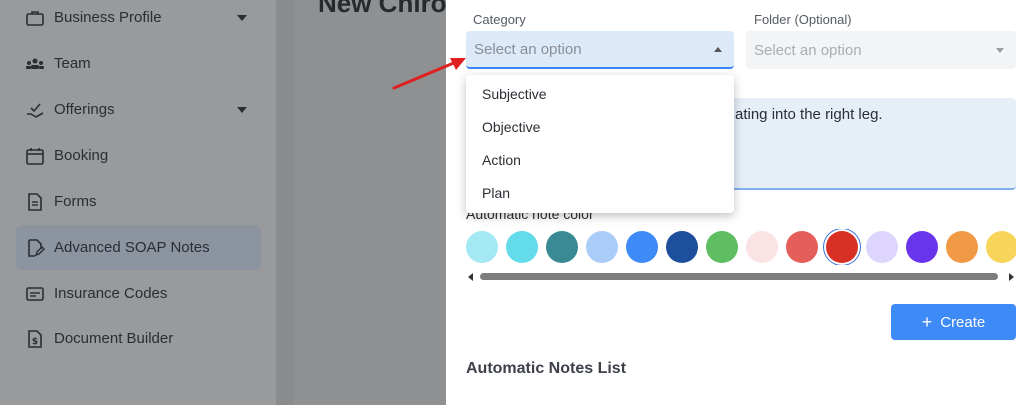 The width and height of the screenshot is (1024, 405). Describe the element at coordinates (35, 110) in the screenshot. I see `offerings-icon` at that location.